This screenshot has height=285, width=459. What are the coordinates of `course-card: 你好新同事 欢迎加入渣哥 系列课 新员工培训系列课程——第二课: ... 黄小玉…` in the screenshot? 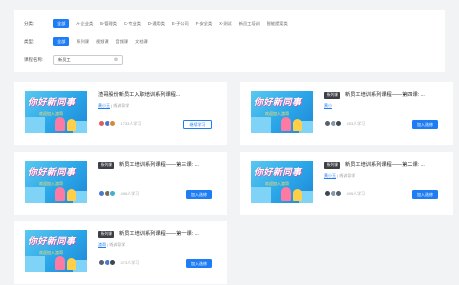 It's located at (346, 183).